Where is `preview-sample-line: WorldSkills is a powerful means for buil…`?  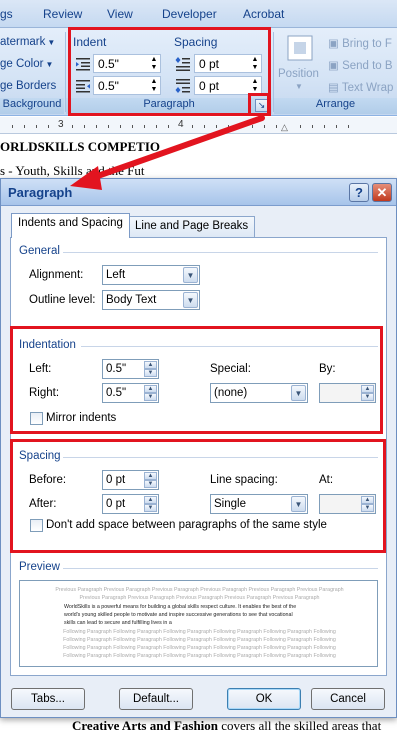 preview-sample-line: WorldSkills is a powerful means for buil… is located at coordinates (180, 607).